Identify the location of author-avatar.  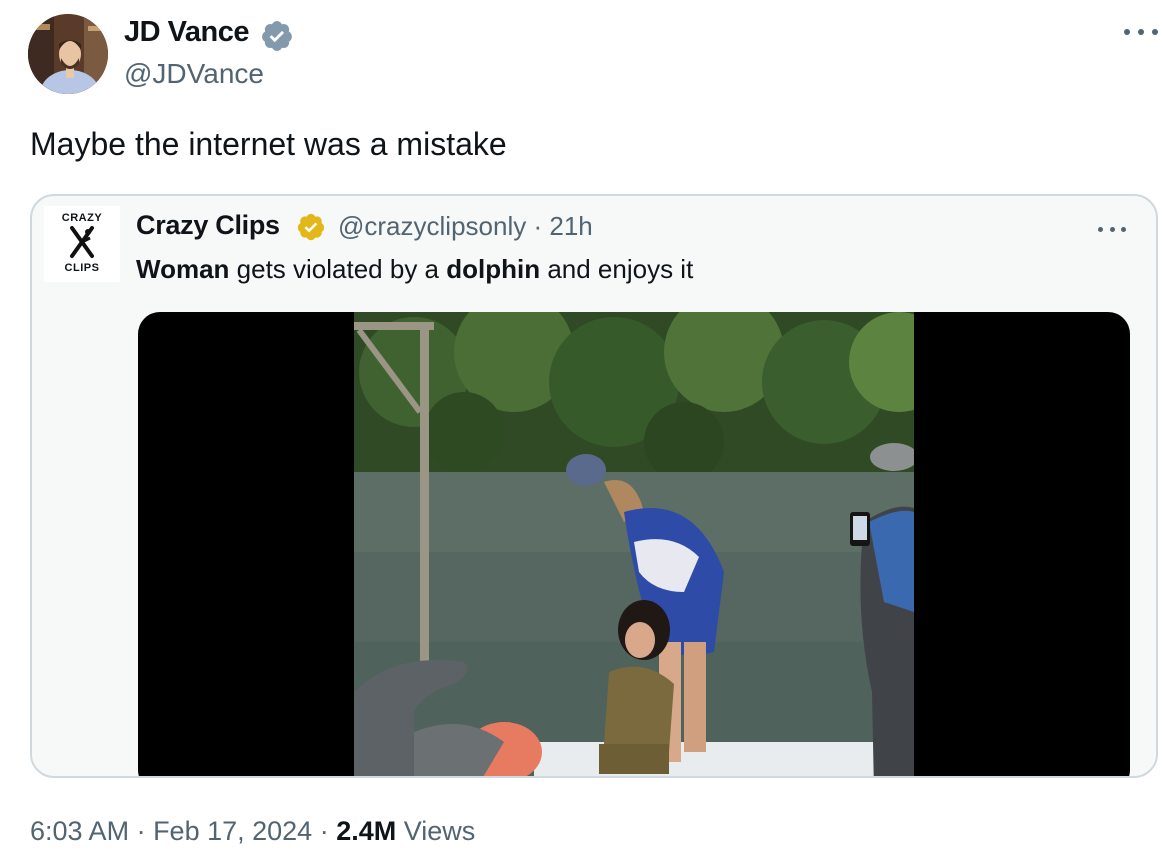
(68, 54).